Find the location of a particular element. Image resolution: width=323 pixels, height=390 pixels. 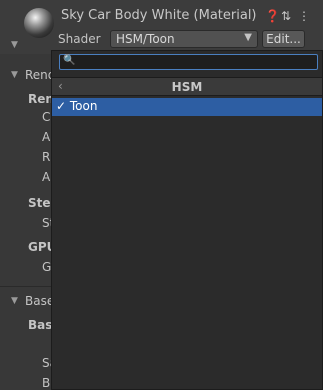

shader-option-label: Toon is located at coordinates (83, 106).